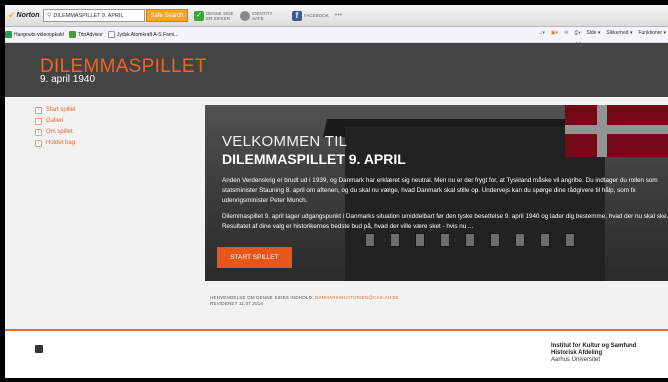 The height and width of the screenshot is (382, 668). I want to click on norton-brand-label: Norton, so click(28, 15).